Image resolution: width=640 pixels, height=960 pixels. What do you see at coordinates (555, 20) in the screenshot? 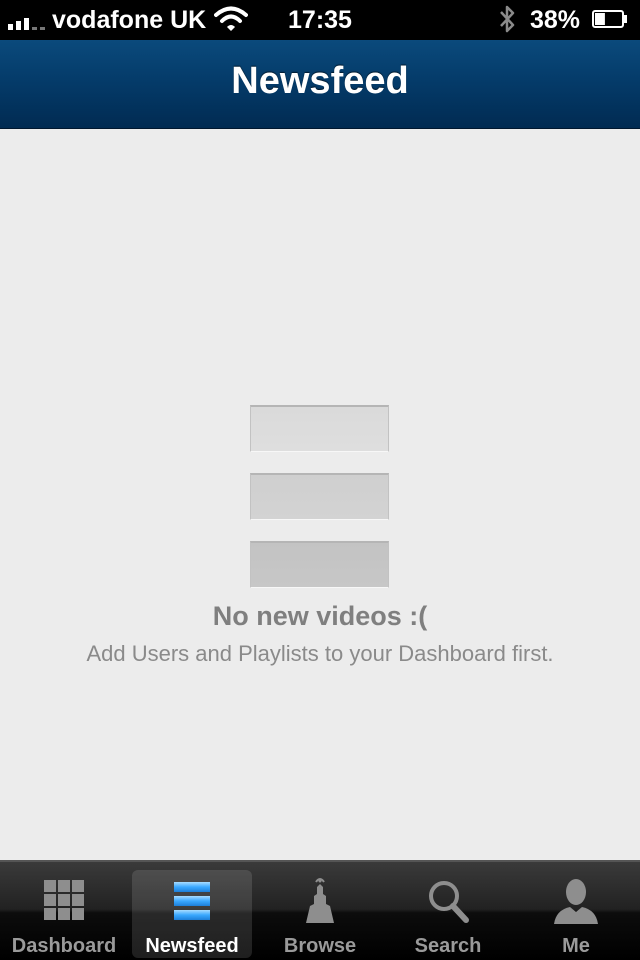
I see `battery-percent: 38%` at bounding box center [555, 20].